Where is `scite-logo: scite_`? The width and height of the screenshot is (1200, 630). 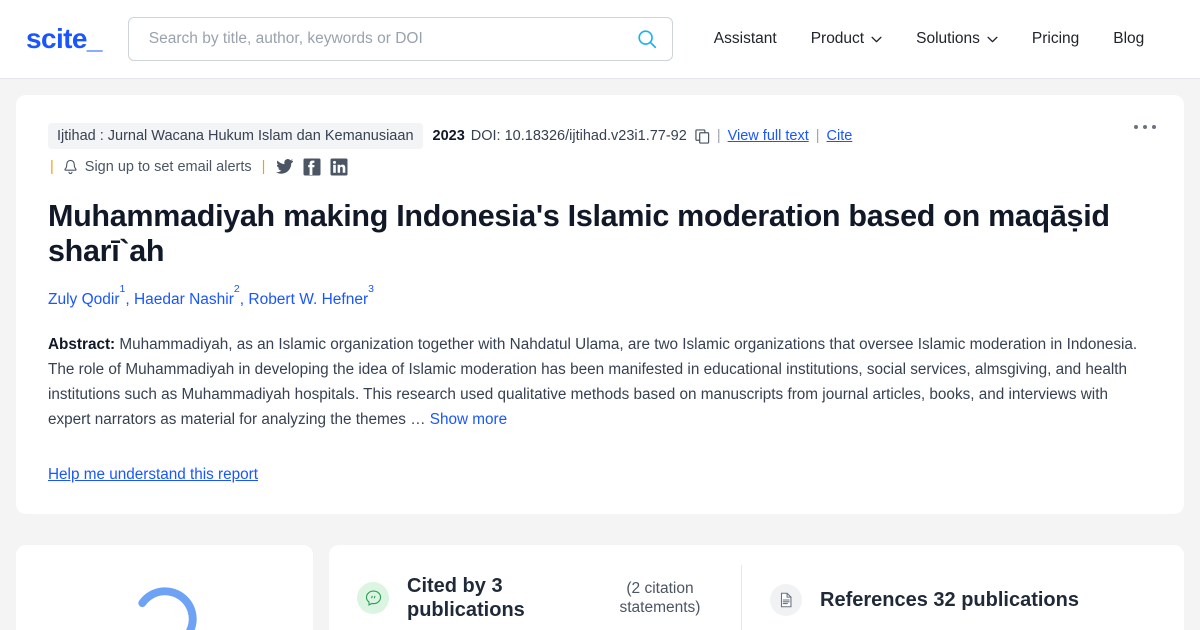
scite-logo: scite_ is located at coordinates (64, 39).